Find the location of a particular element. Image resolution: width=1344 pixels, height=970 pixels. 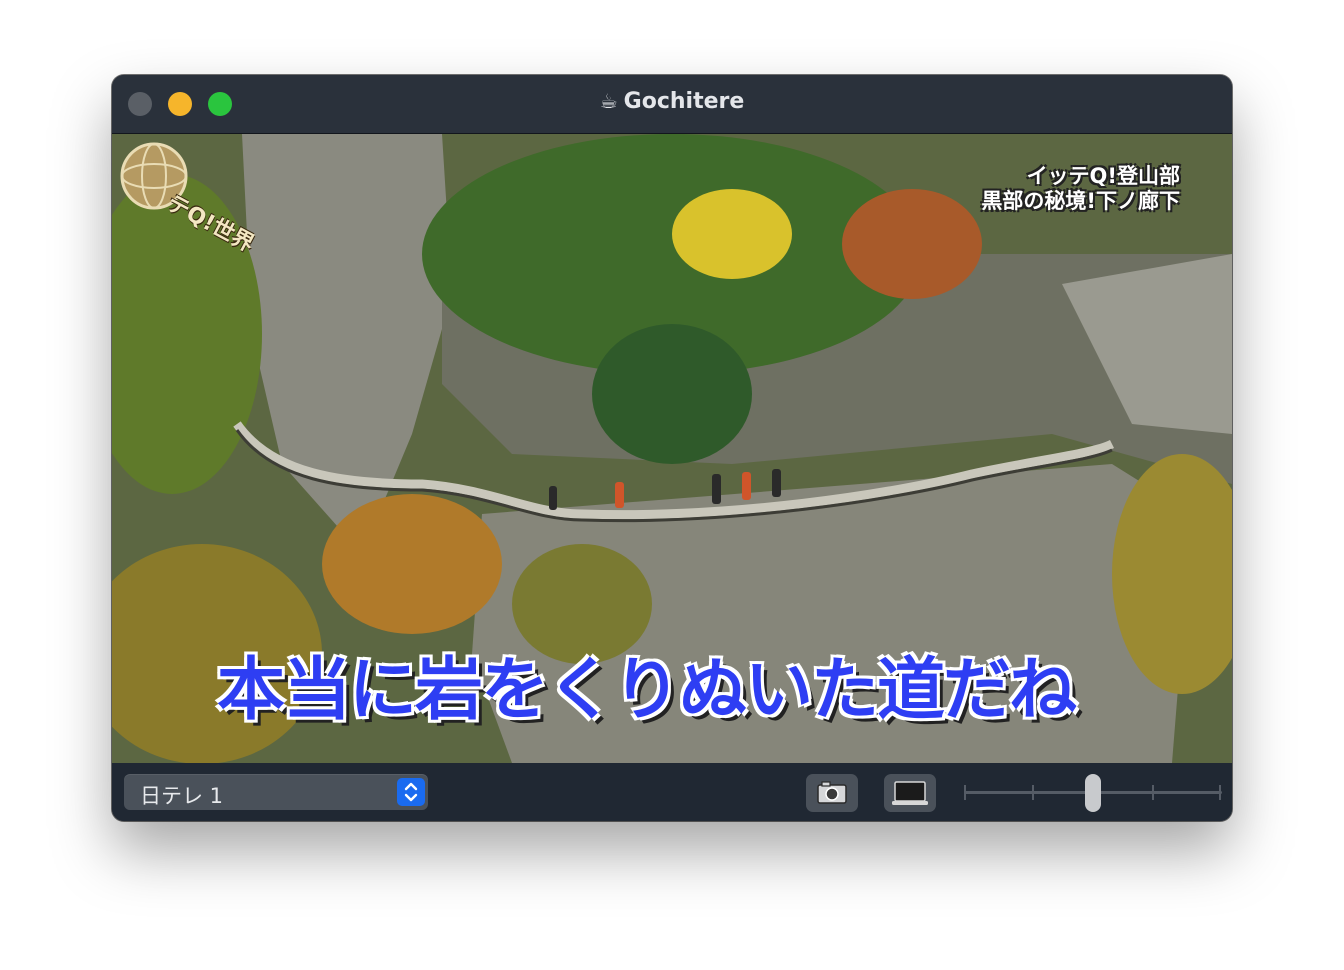

screenshot-button is located at coordinates (832, 793).